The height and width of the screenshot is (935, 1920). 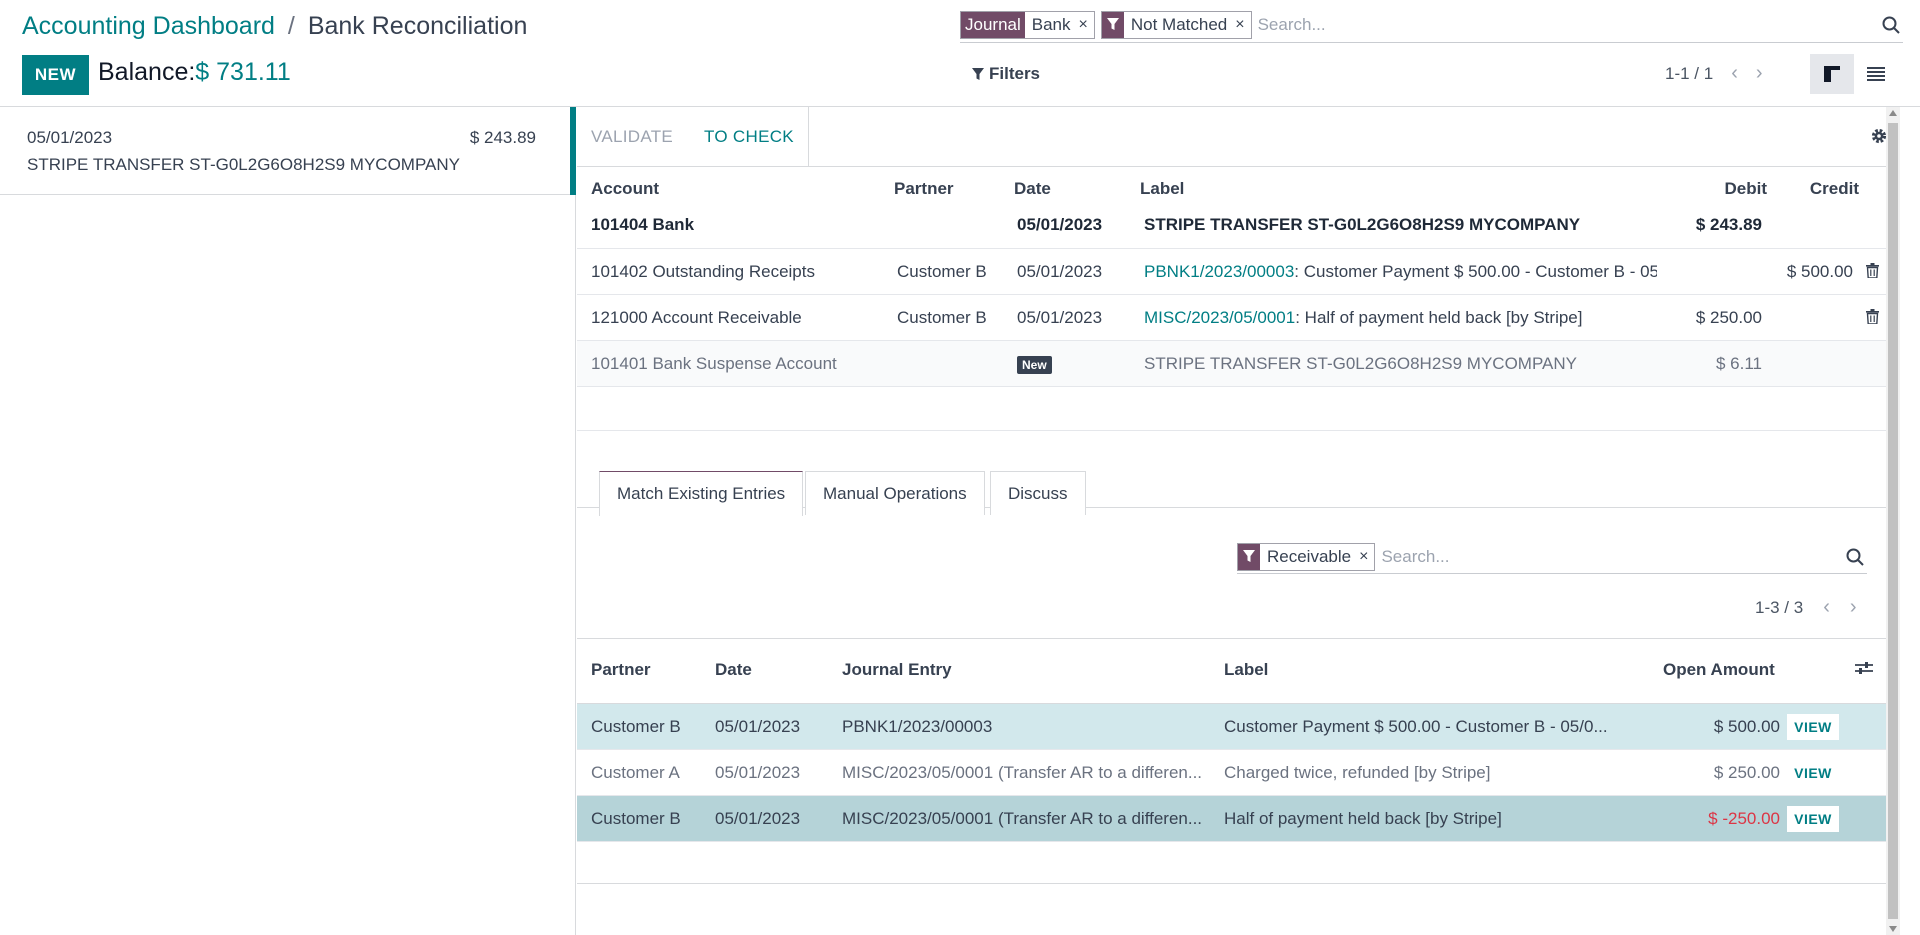 What do you see at coordinates (643, 224) in the screenshot?
I see `account-cell: 101404 Bank` at bounding box center [643, 224].